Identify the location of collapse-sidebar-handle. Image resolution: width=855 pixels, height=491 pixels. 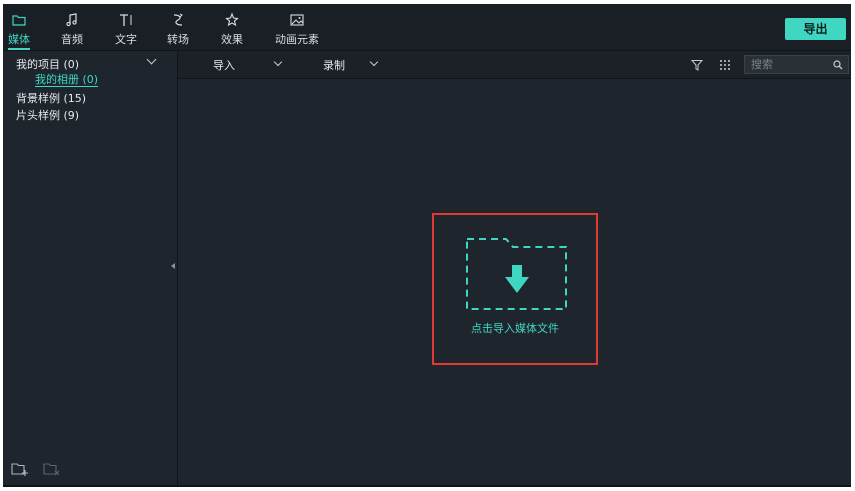
(173, 266).